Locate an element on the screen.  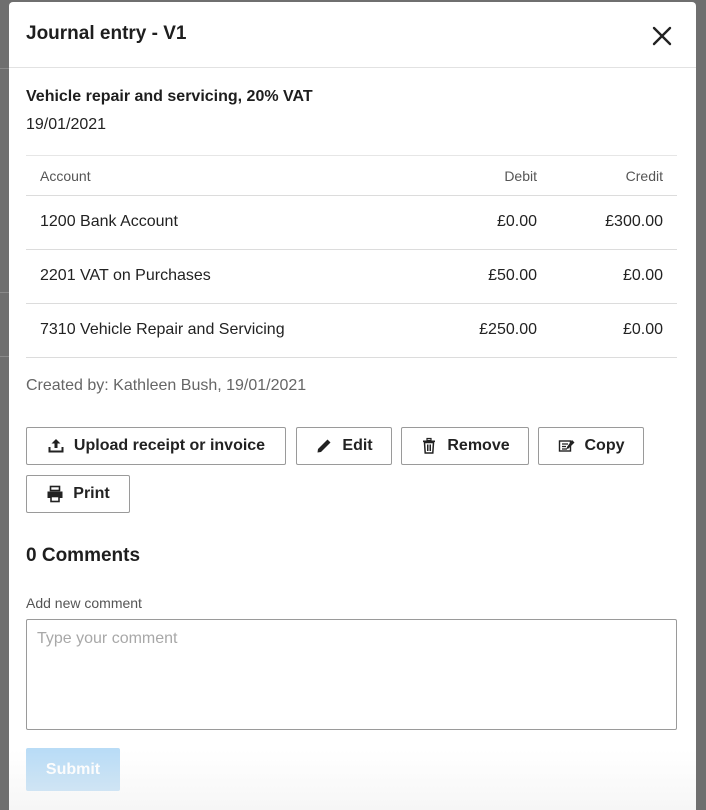
edit-label: Edit is located at coordinates (357, 445).